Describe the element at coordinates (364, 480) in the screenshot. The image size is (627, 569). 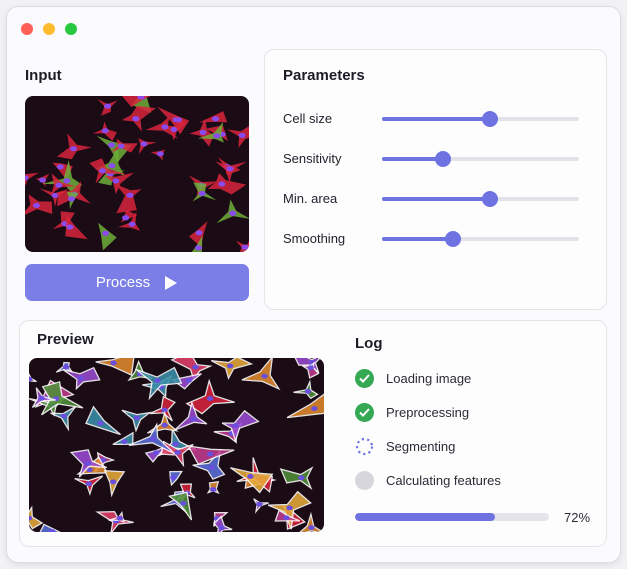
I see `pending-circle-icon` at that location.